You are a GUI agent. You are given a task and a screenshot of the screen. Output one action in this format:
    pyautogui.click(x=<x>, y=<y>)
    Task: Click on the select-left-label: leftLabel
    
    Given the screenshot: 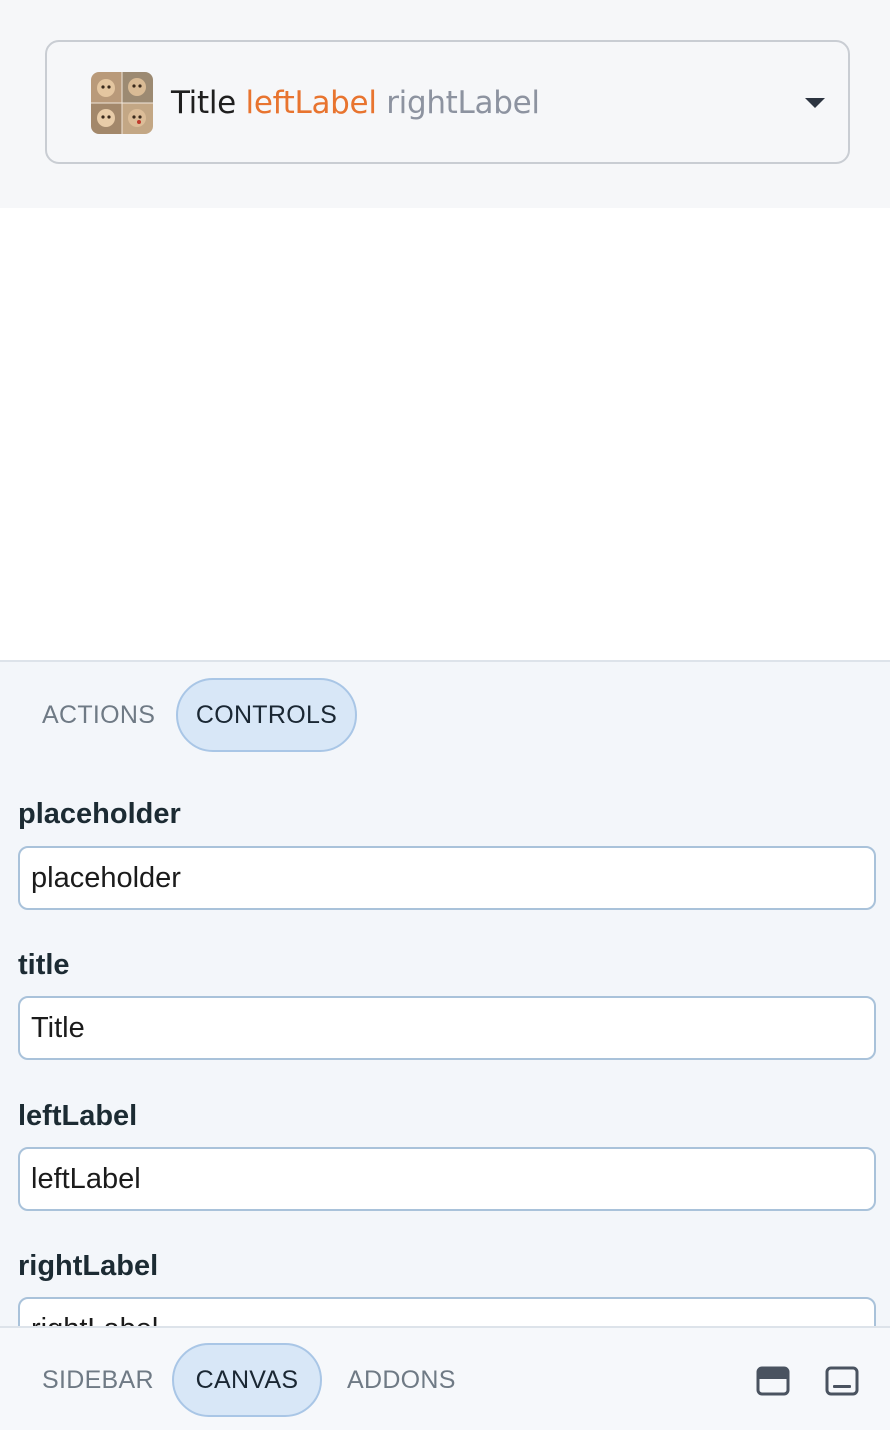 What is the action you would take?
    pyautogui.click(x=311, y=103)
    